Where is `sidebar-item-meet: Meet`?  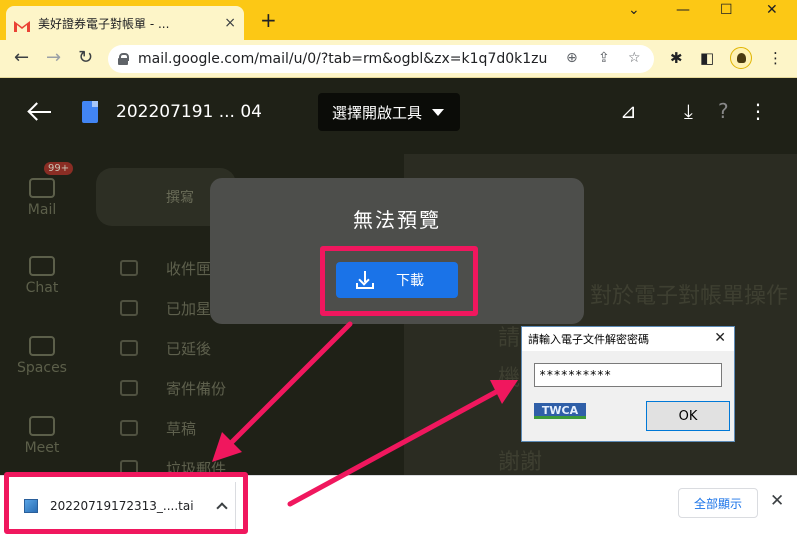 sidebar-item-meet: Meet is located at coordinates (42, 436).